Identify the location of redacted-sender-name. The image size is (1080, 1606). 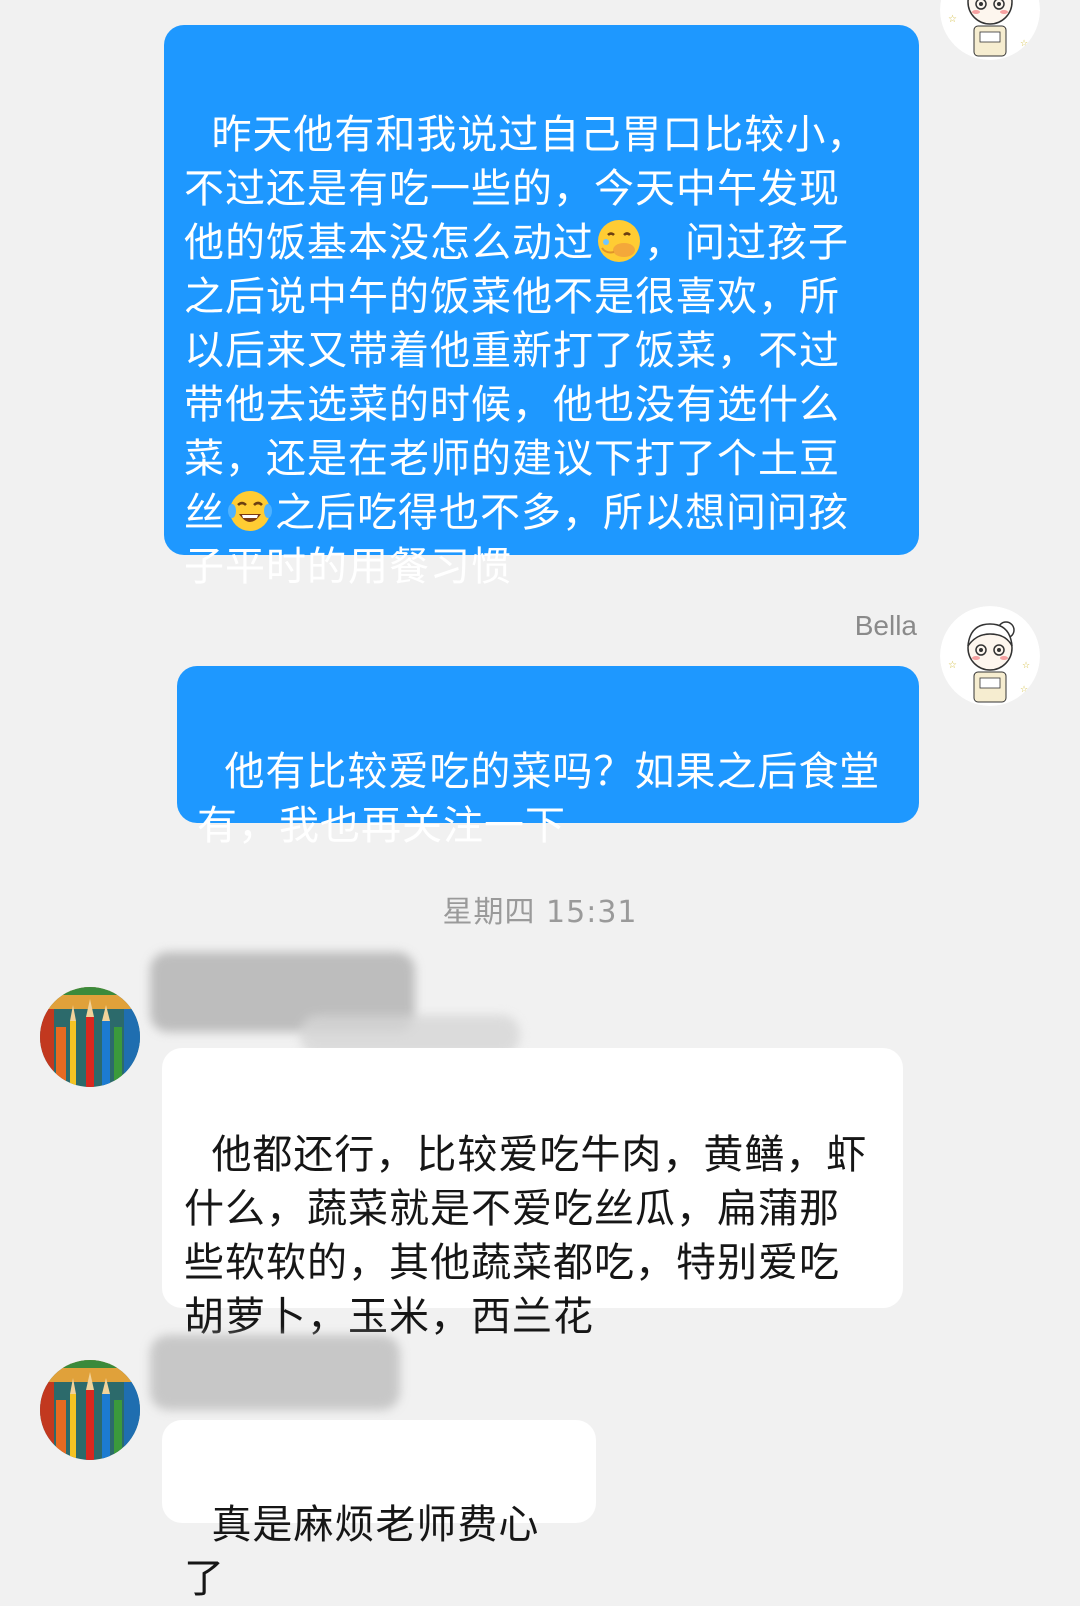
(275, 1372).